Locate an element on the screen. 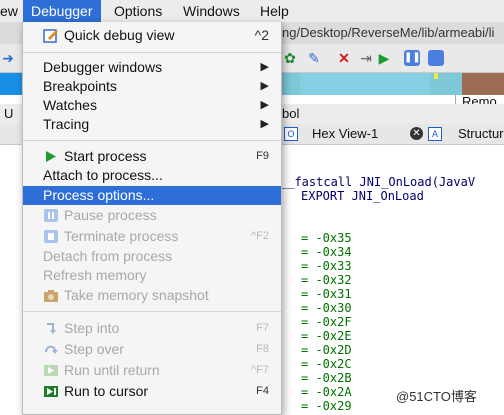 The image size is (504, 415). file-path: ng/Desktop/ReverseMe/lib/armeabi/li is located at coordinates (388, 32).